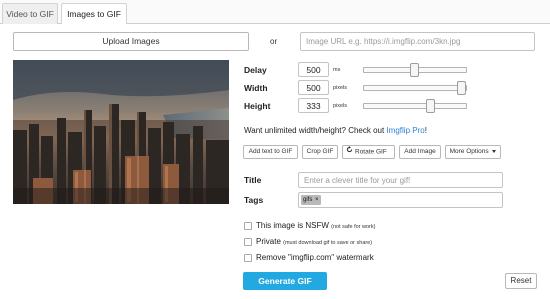 This screenshot has width=550, height=299. What do you see at coordinates (349, 152) in the screenshot?
I see `rotate-icon` at bounding box center [349, 152].